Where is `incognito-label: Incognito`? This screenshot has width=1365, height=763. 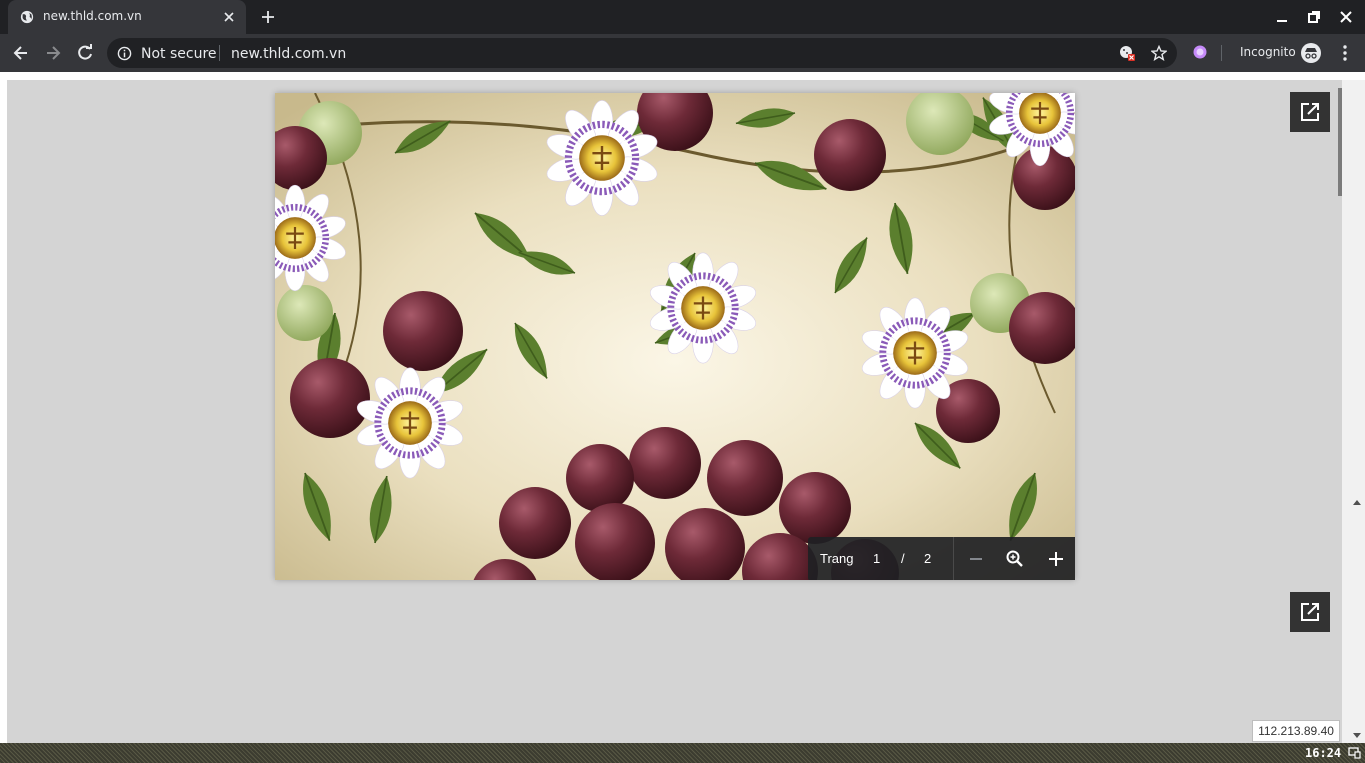 incognito-label: Incognito is located at coordinates (1268, 52).